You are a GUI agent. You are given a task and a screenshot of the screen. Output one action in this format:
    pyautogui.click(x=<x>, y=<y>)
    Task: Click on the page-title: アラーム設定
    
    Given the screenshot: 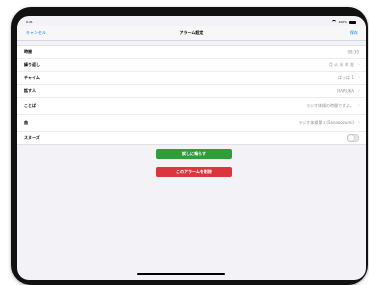 What is the action you would take?
    pyautogui.click(x=191, y=32)
    